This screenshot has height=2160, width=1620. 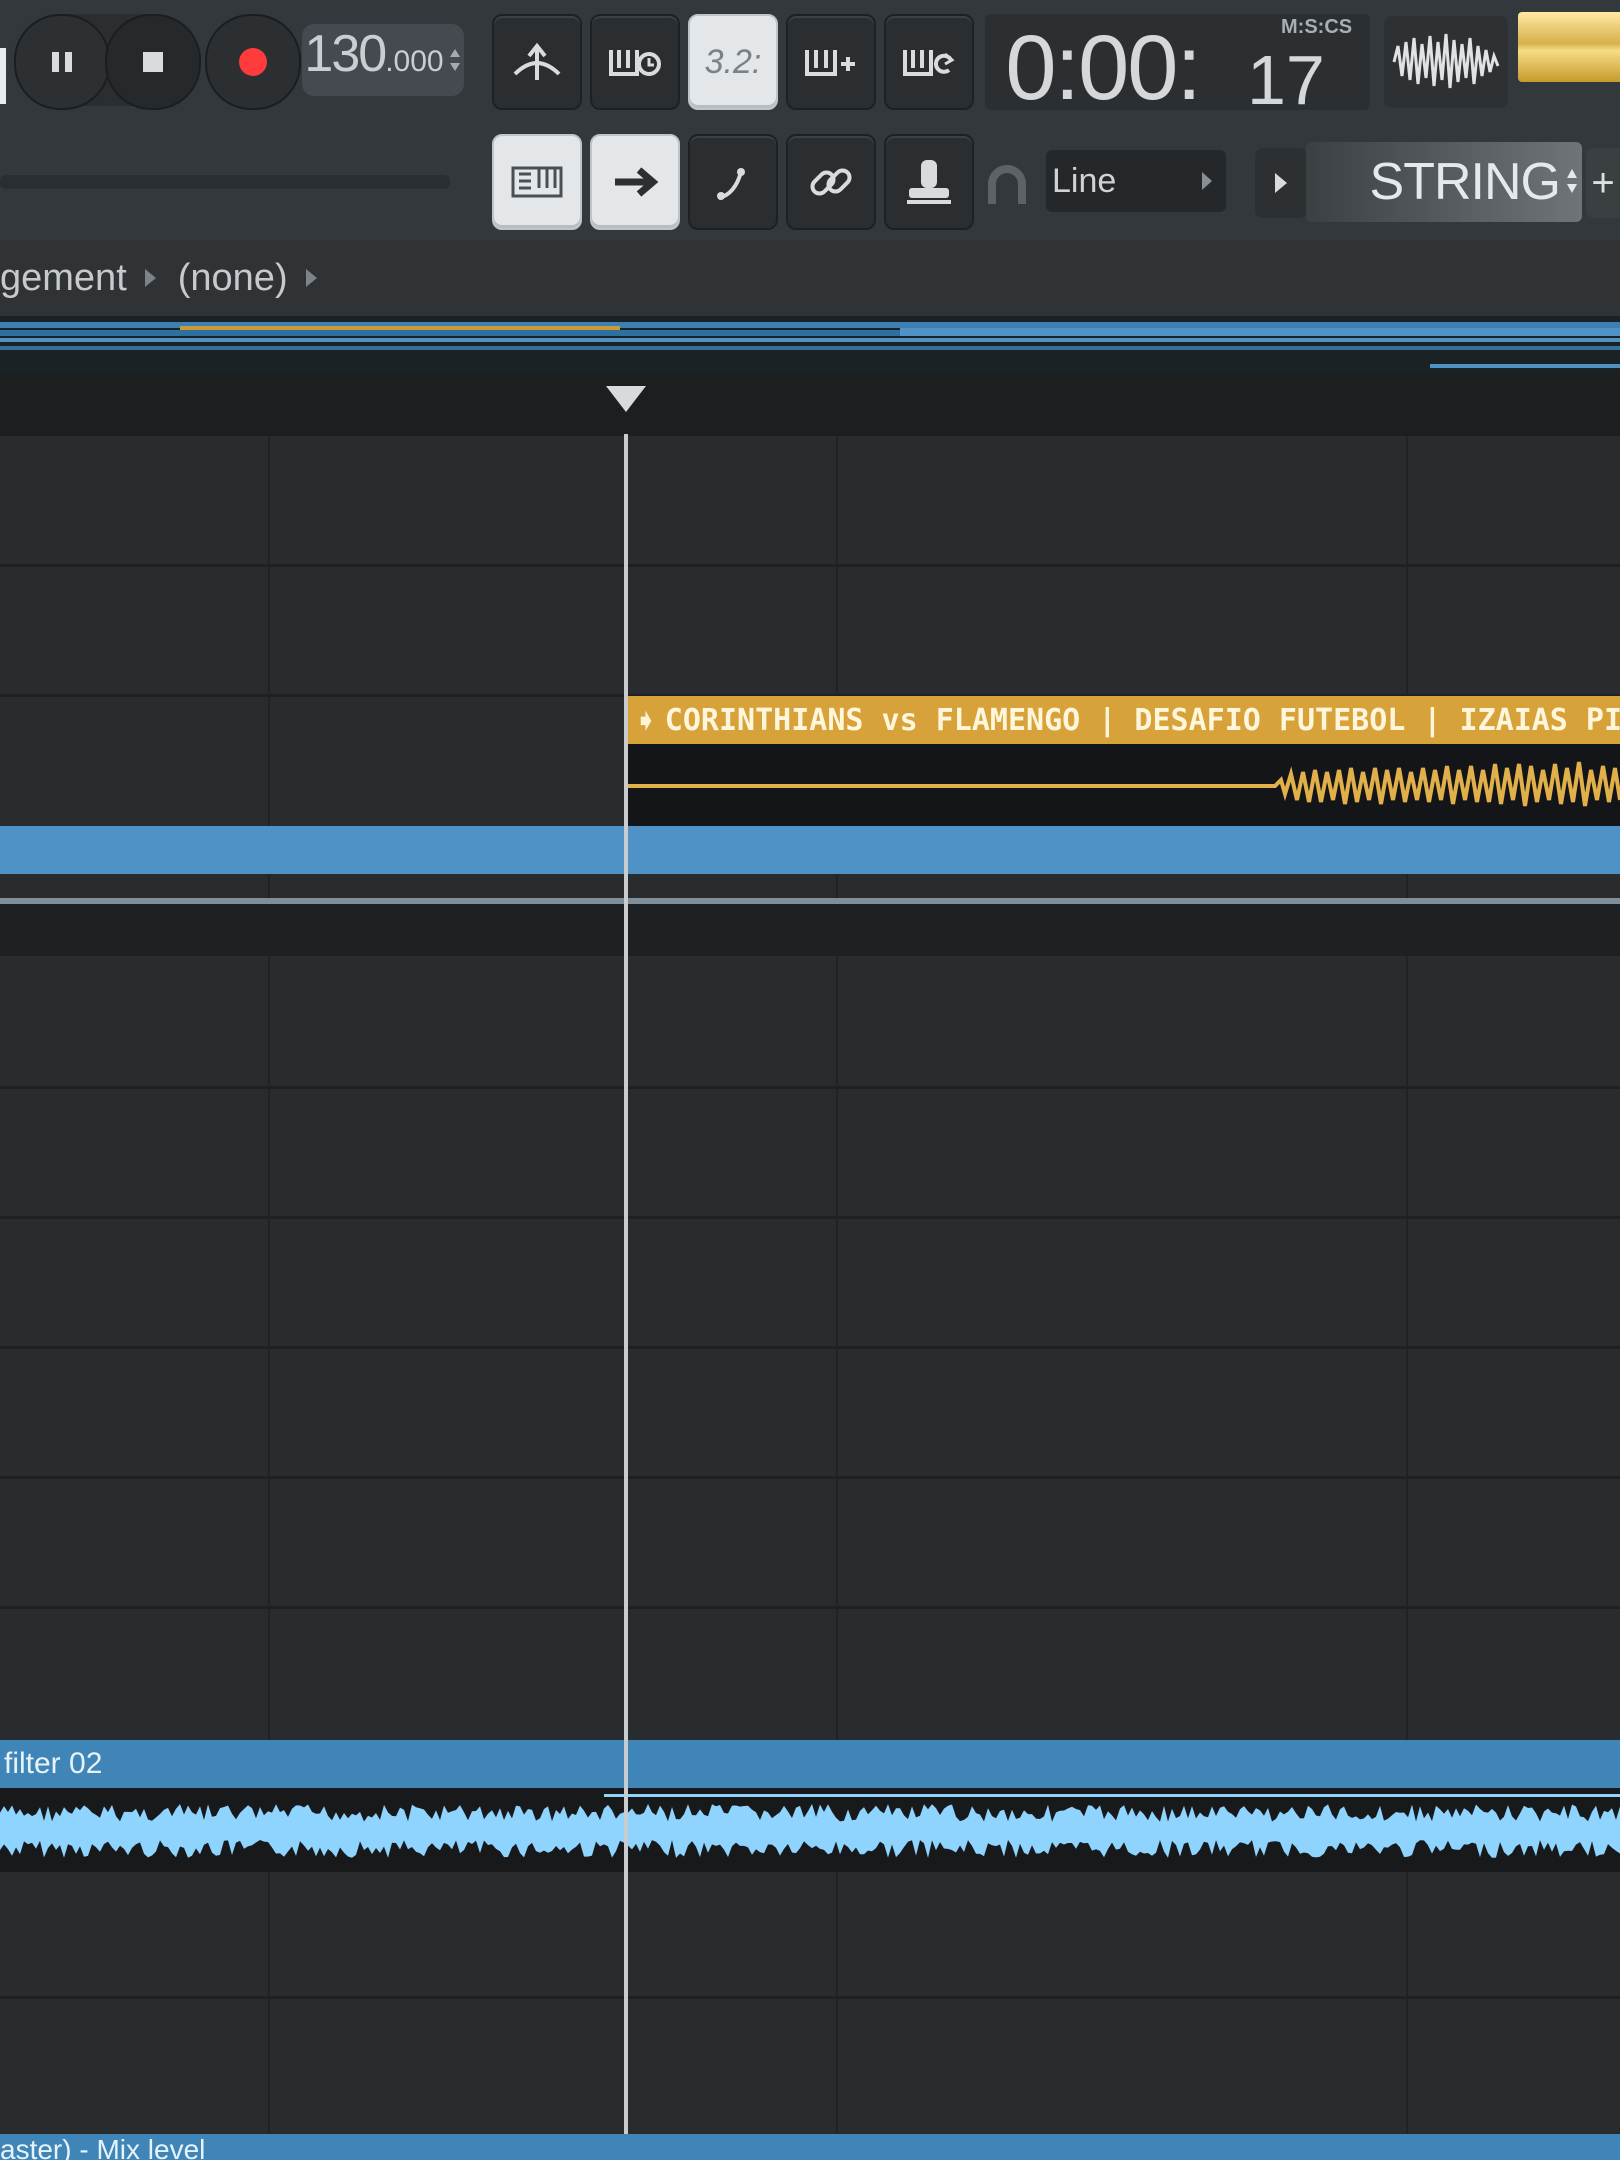 I want to click on stop-icon, so click(x=153, y=62).